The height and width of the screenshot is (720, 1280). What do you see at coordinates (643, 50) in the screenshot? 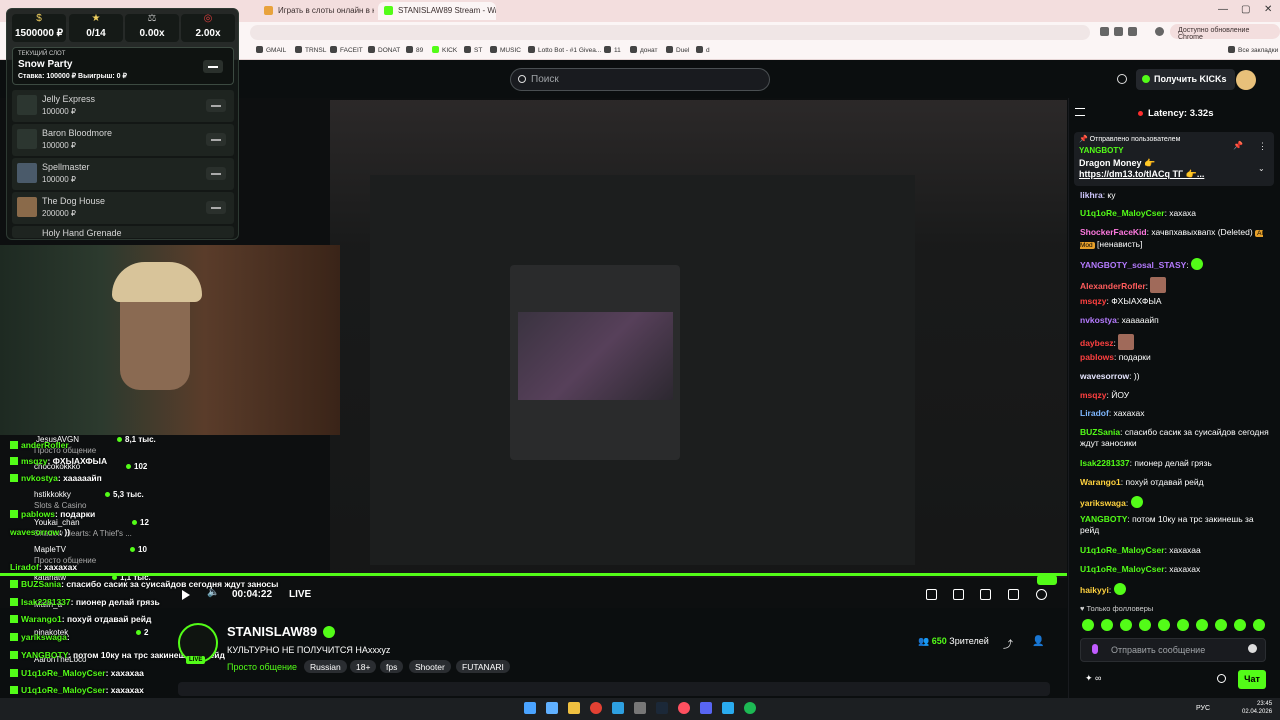
I see `bookmark-donat-ru: донат` at bounding box center [643, 50].